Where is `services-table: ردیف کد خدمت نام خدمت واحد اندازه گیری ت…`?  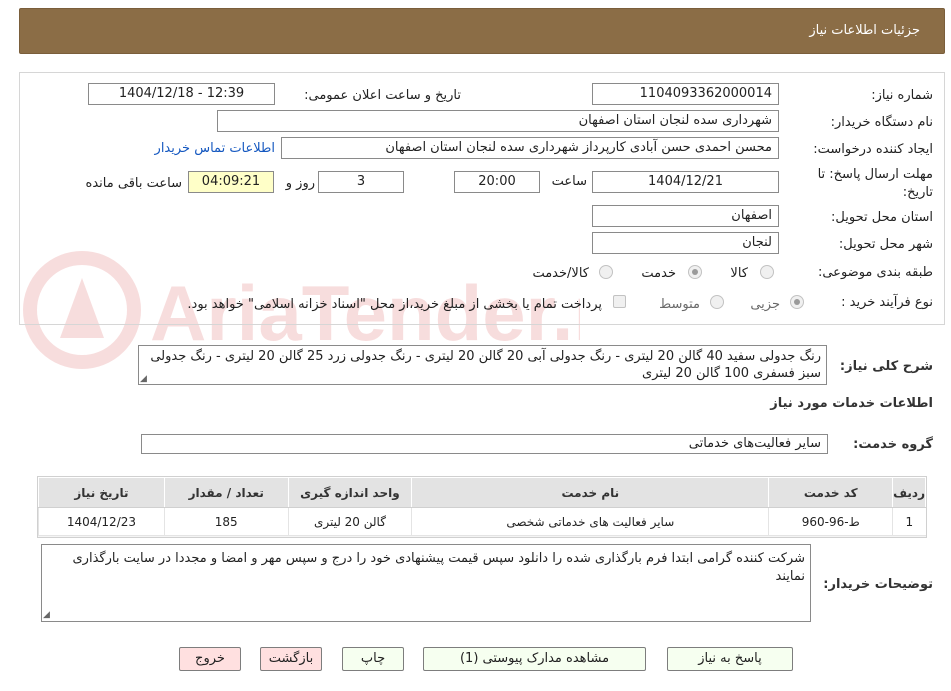
services-table: ردیف کد خدمت نام خدمت واحد اندازه گیری ت… is located at coordinates (482, 506).